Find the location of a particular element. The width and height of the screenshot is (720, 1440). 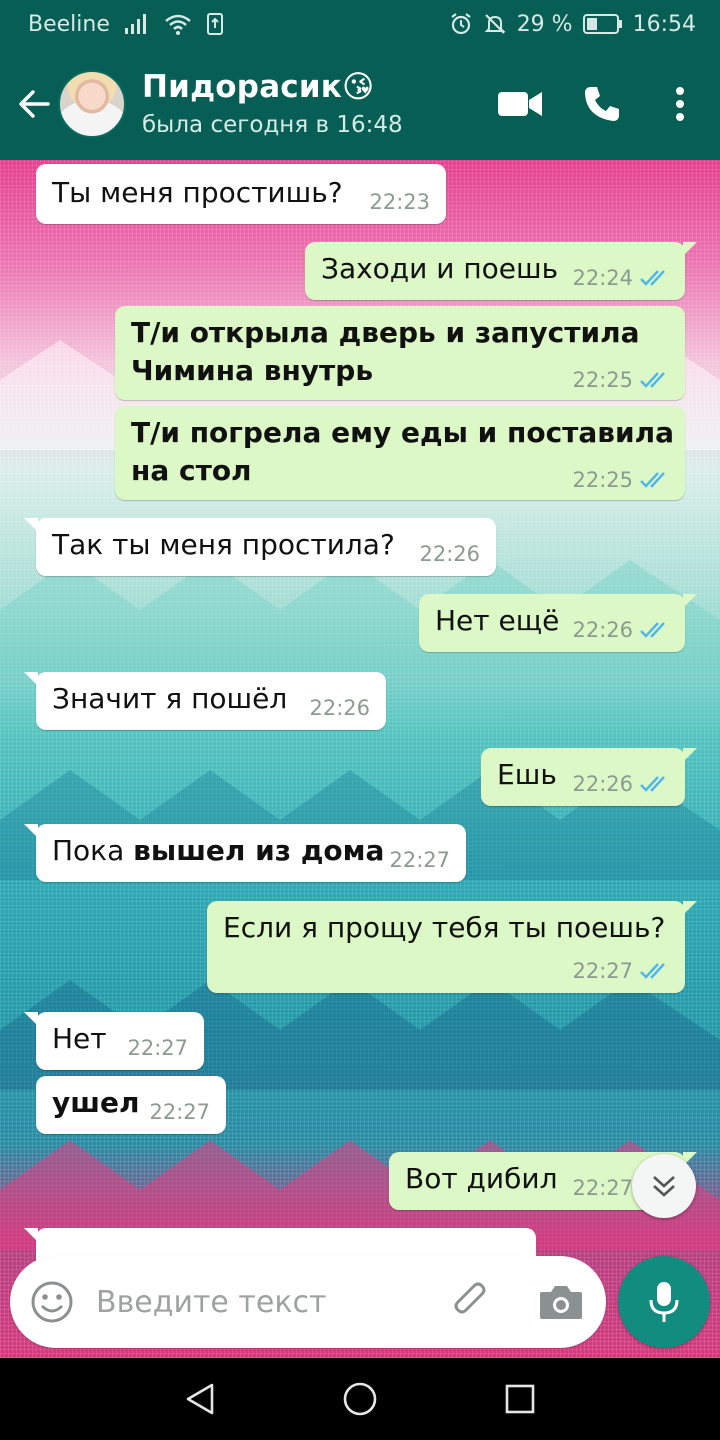

emoji-button is located at coordinates (52, 1302).